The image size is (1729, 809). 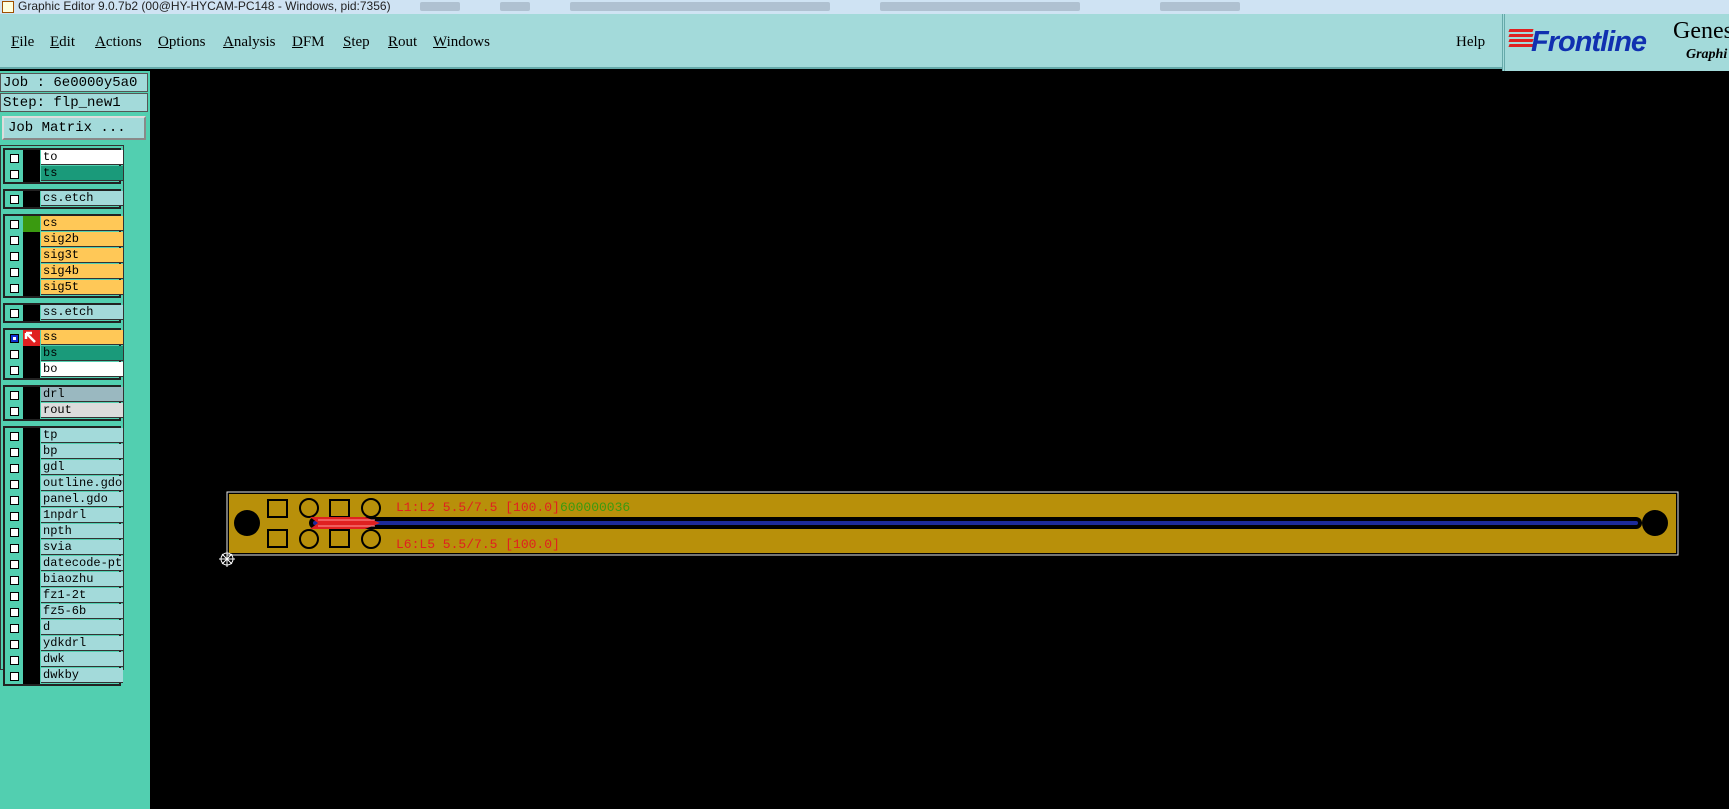 What do you see at coordinates (62, 42) in the screenshot?
I see `menu-edit: Edit` at bounding box center [62, 42].